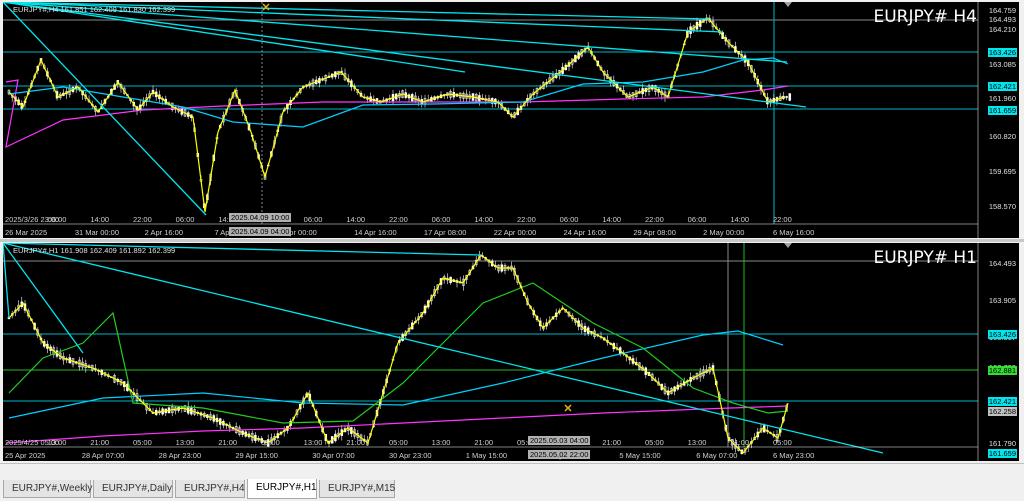  Describe the element at coordinates (445, 232) in the screenshot. I see `time-label: 17 Apr 08:00` at that location.